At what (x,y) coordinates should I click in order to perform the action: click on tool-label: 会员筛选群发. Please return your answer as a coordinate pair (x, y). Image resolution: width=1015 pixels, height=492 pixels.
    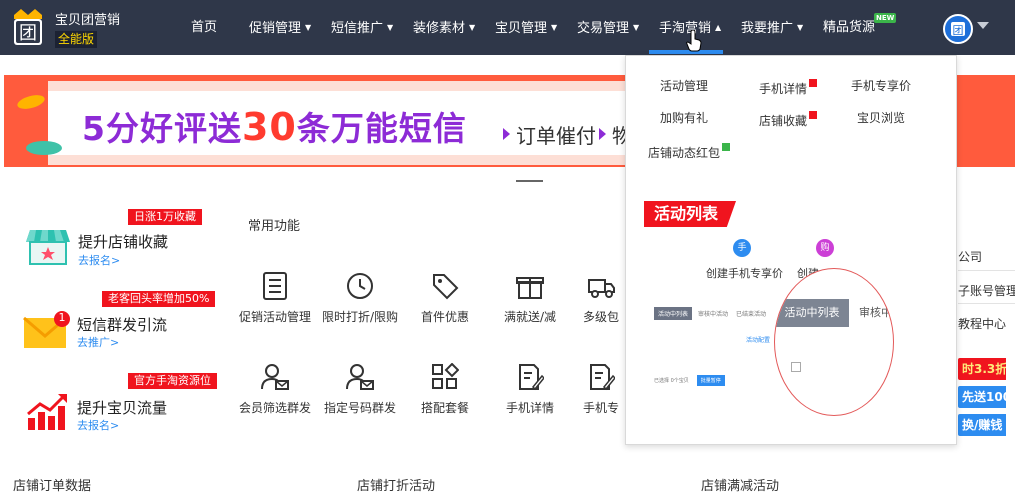
    Looking at the image, I should click on (274, 408).